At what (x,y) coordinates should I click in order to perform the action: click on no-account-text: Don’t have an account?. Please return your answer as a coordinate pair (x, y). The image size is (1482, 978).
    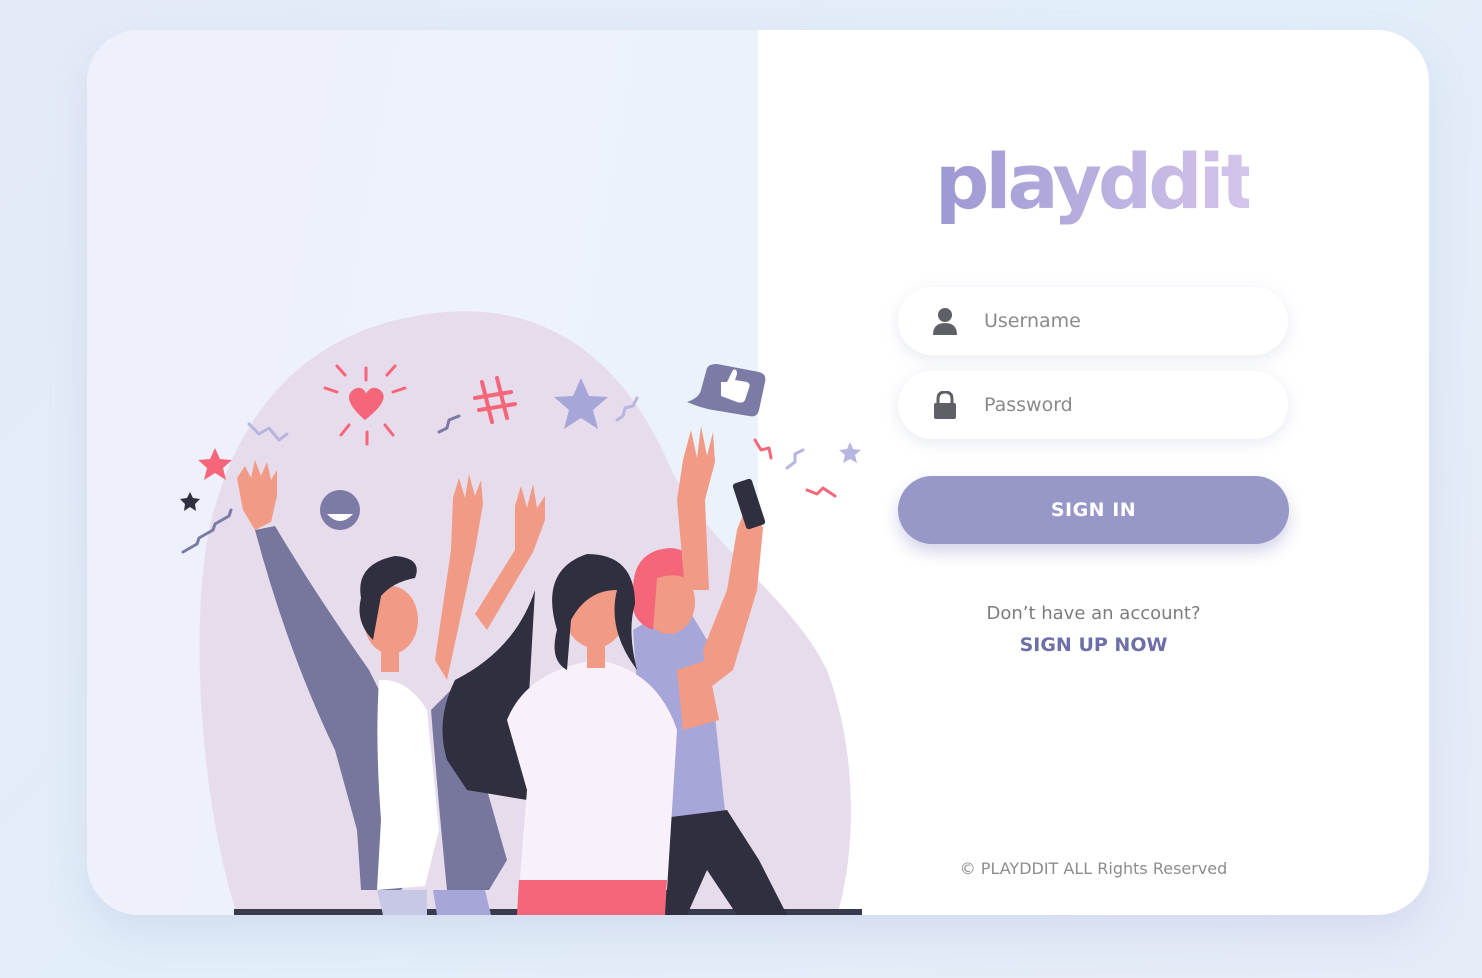
    Looking at the image, I should click on (1093, 613).